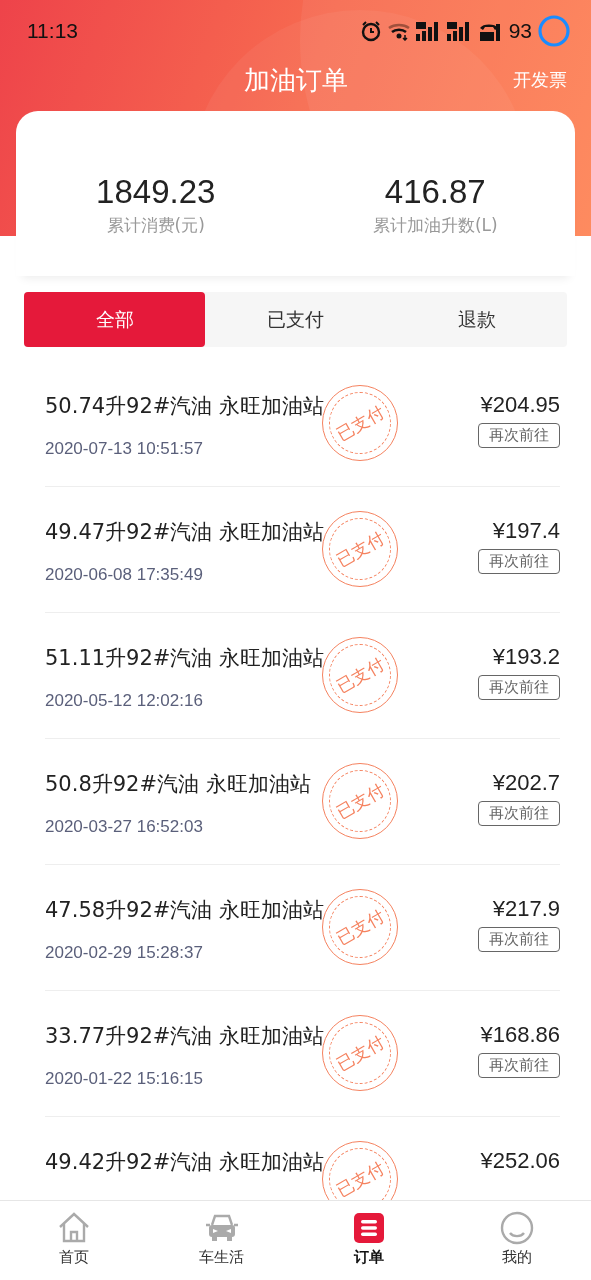  What do you see at coordinates (52, 31) in the screenshot?
I see `status-time: 11:13` at bounding box center [52, 31].